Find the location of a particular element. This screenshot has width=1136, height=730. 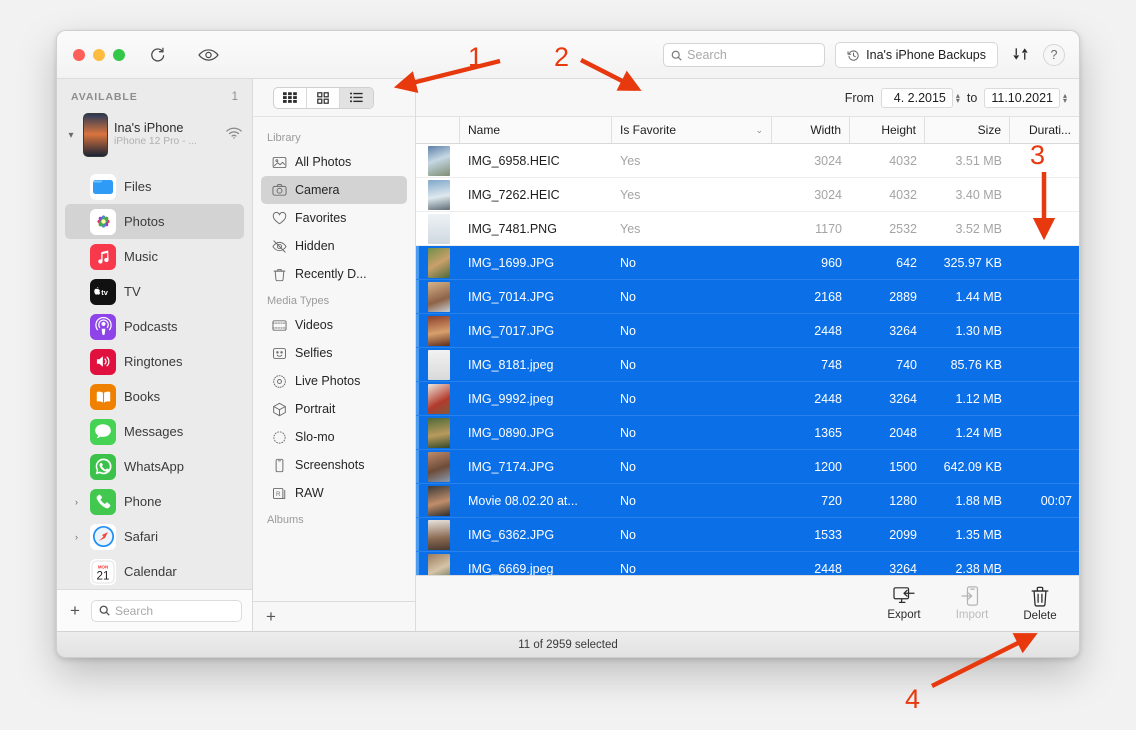

library-item-screenshots: Screenshots is located at coordinates (334, 465).